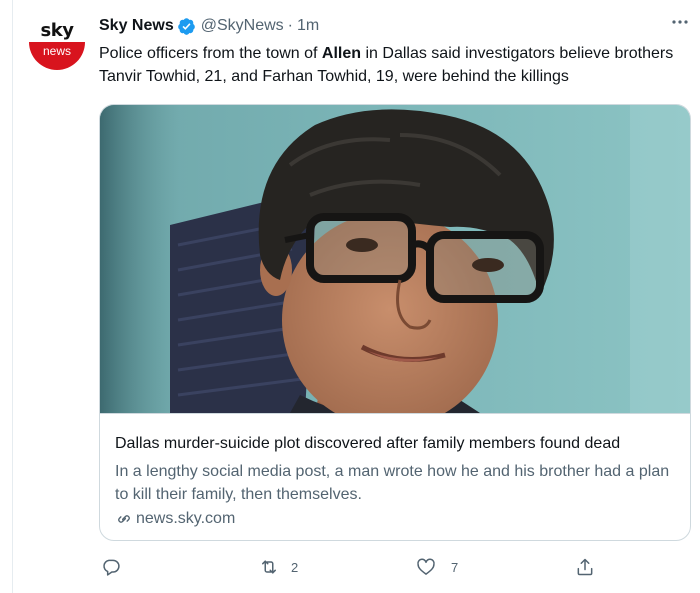 The image size is (700, 593). Describe the element at coordinates (308, 26) in the screenshot. I see `timestamp: 1m` at that location.